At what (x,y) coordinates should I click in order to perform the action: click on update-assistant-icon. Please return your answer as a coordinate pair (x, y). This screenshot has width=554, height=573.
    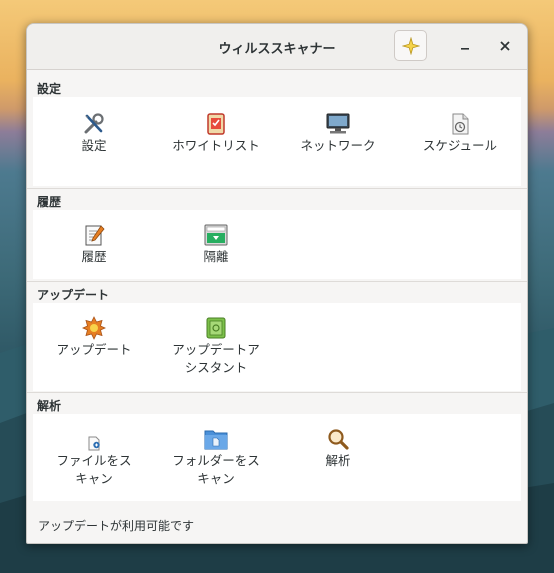
    Looking at the image, I should click on (216, 328).